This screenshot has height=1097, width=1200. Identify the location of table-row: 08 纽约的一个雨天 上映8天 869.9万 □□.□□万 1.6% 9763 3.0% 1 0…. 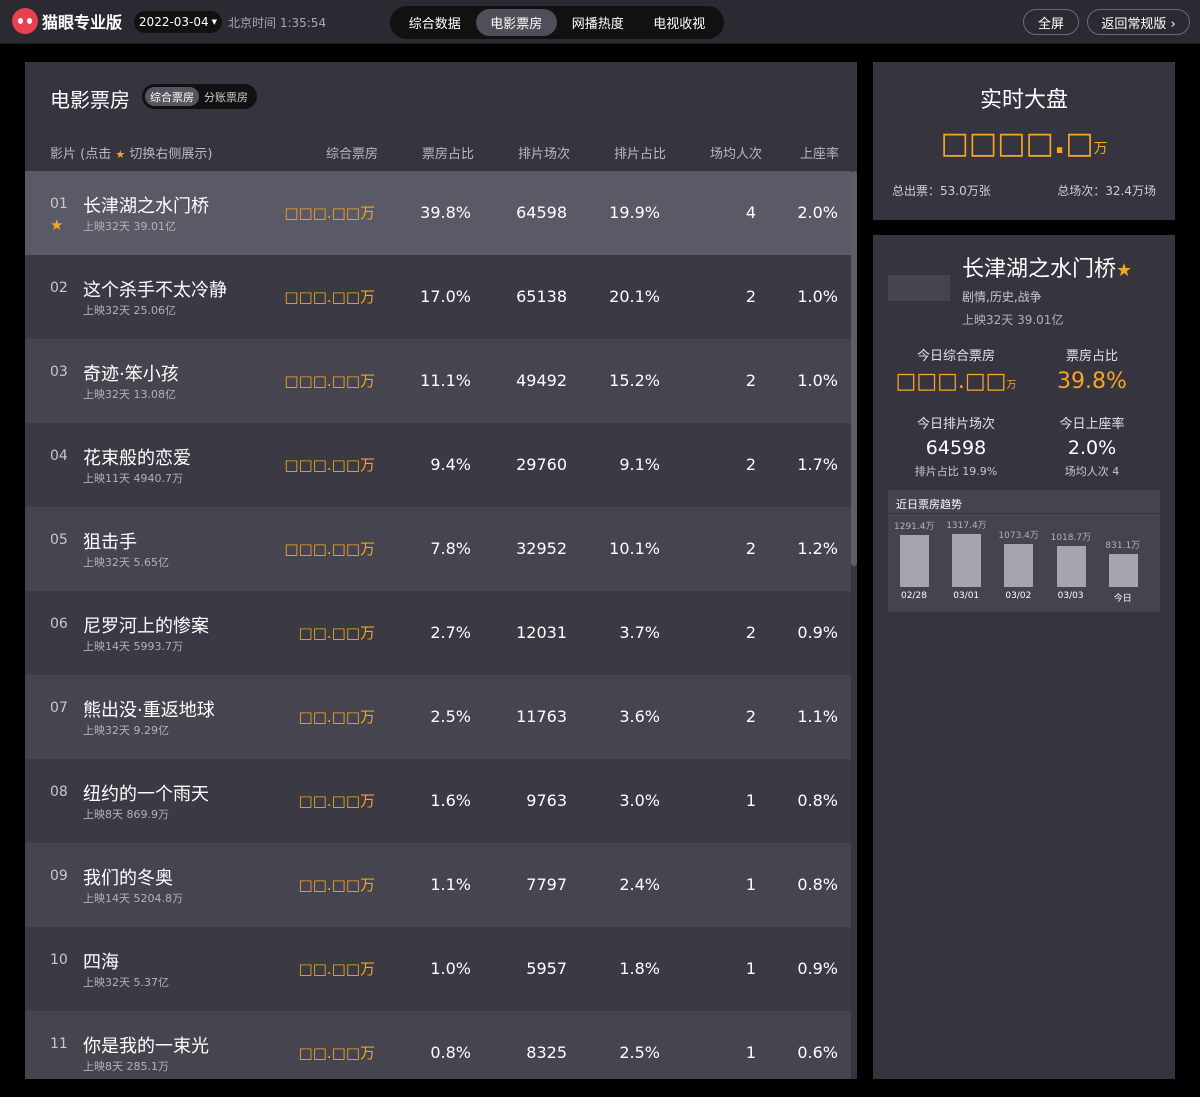
(438, 801).